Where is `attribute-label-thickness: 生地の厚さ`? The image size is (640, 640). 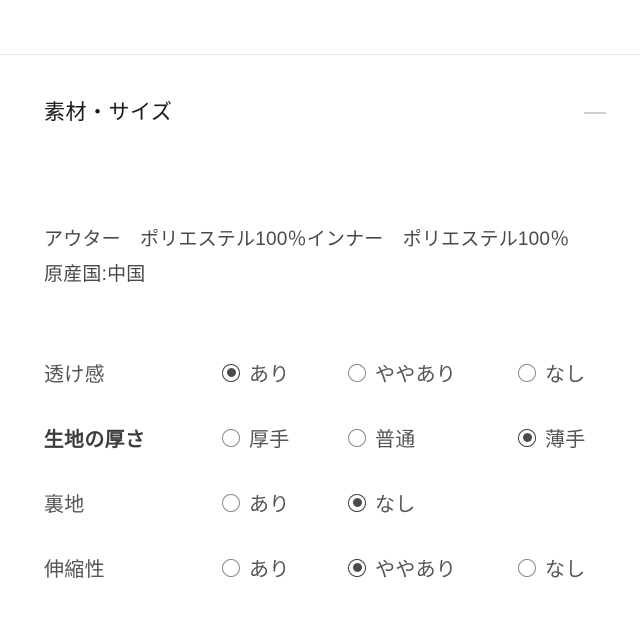 attribute-label-thickness: 生地の厚さ is located at coordinates (95, 440).